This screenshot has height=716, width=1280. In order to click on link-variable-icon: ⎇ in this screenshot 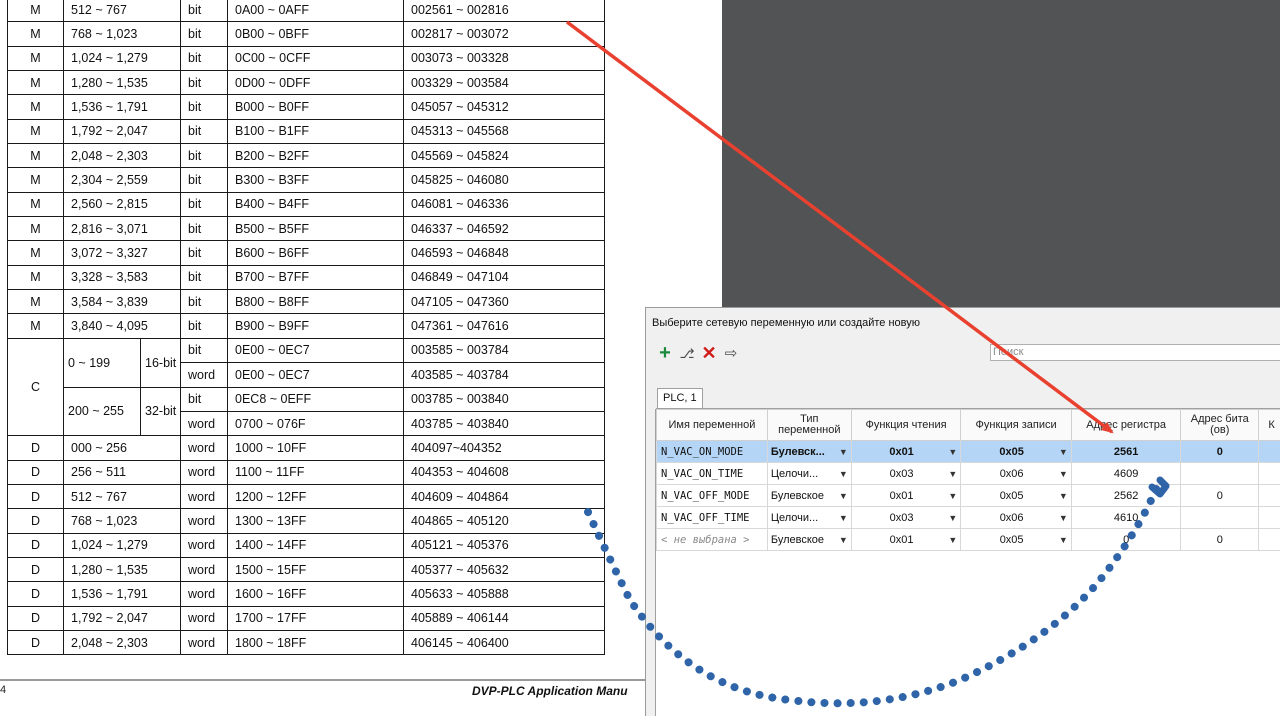, I will do `click(687, 353)`.